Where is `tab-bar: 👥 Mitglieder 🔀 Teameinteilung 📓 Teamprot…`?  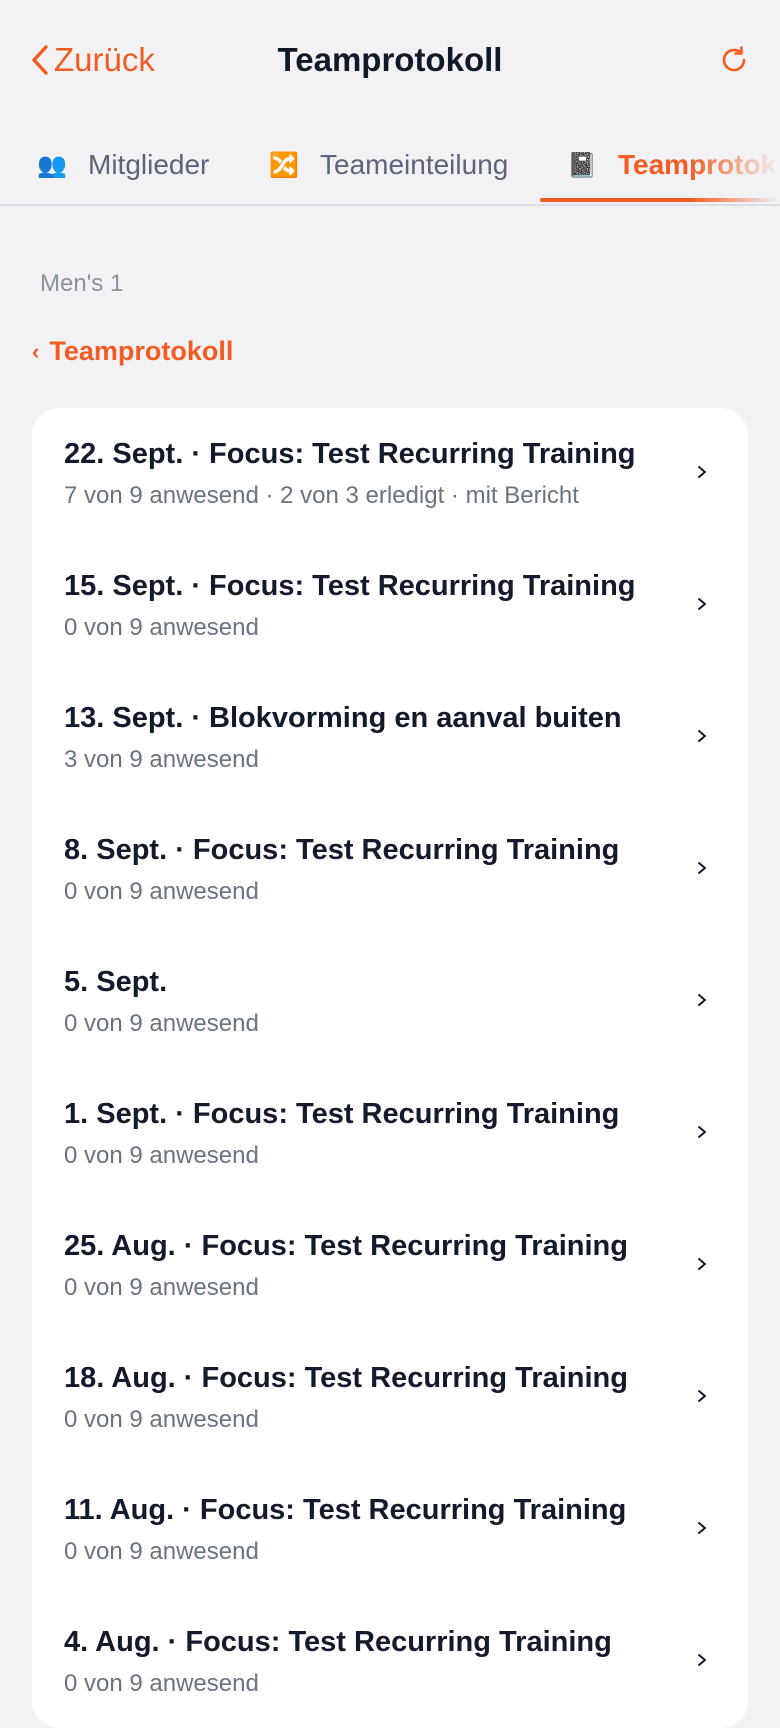
tab-bar: 👥 Mitglieder 🔀 Teameinteilung 📓 Teamprot… is located at coordinates (390, 166).